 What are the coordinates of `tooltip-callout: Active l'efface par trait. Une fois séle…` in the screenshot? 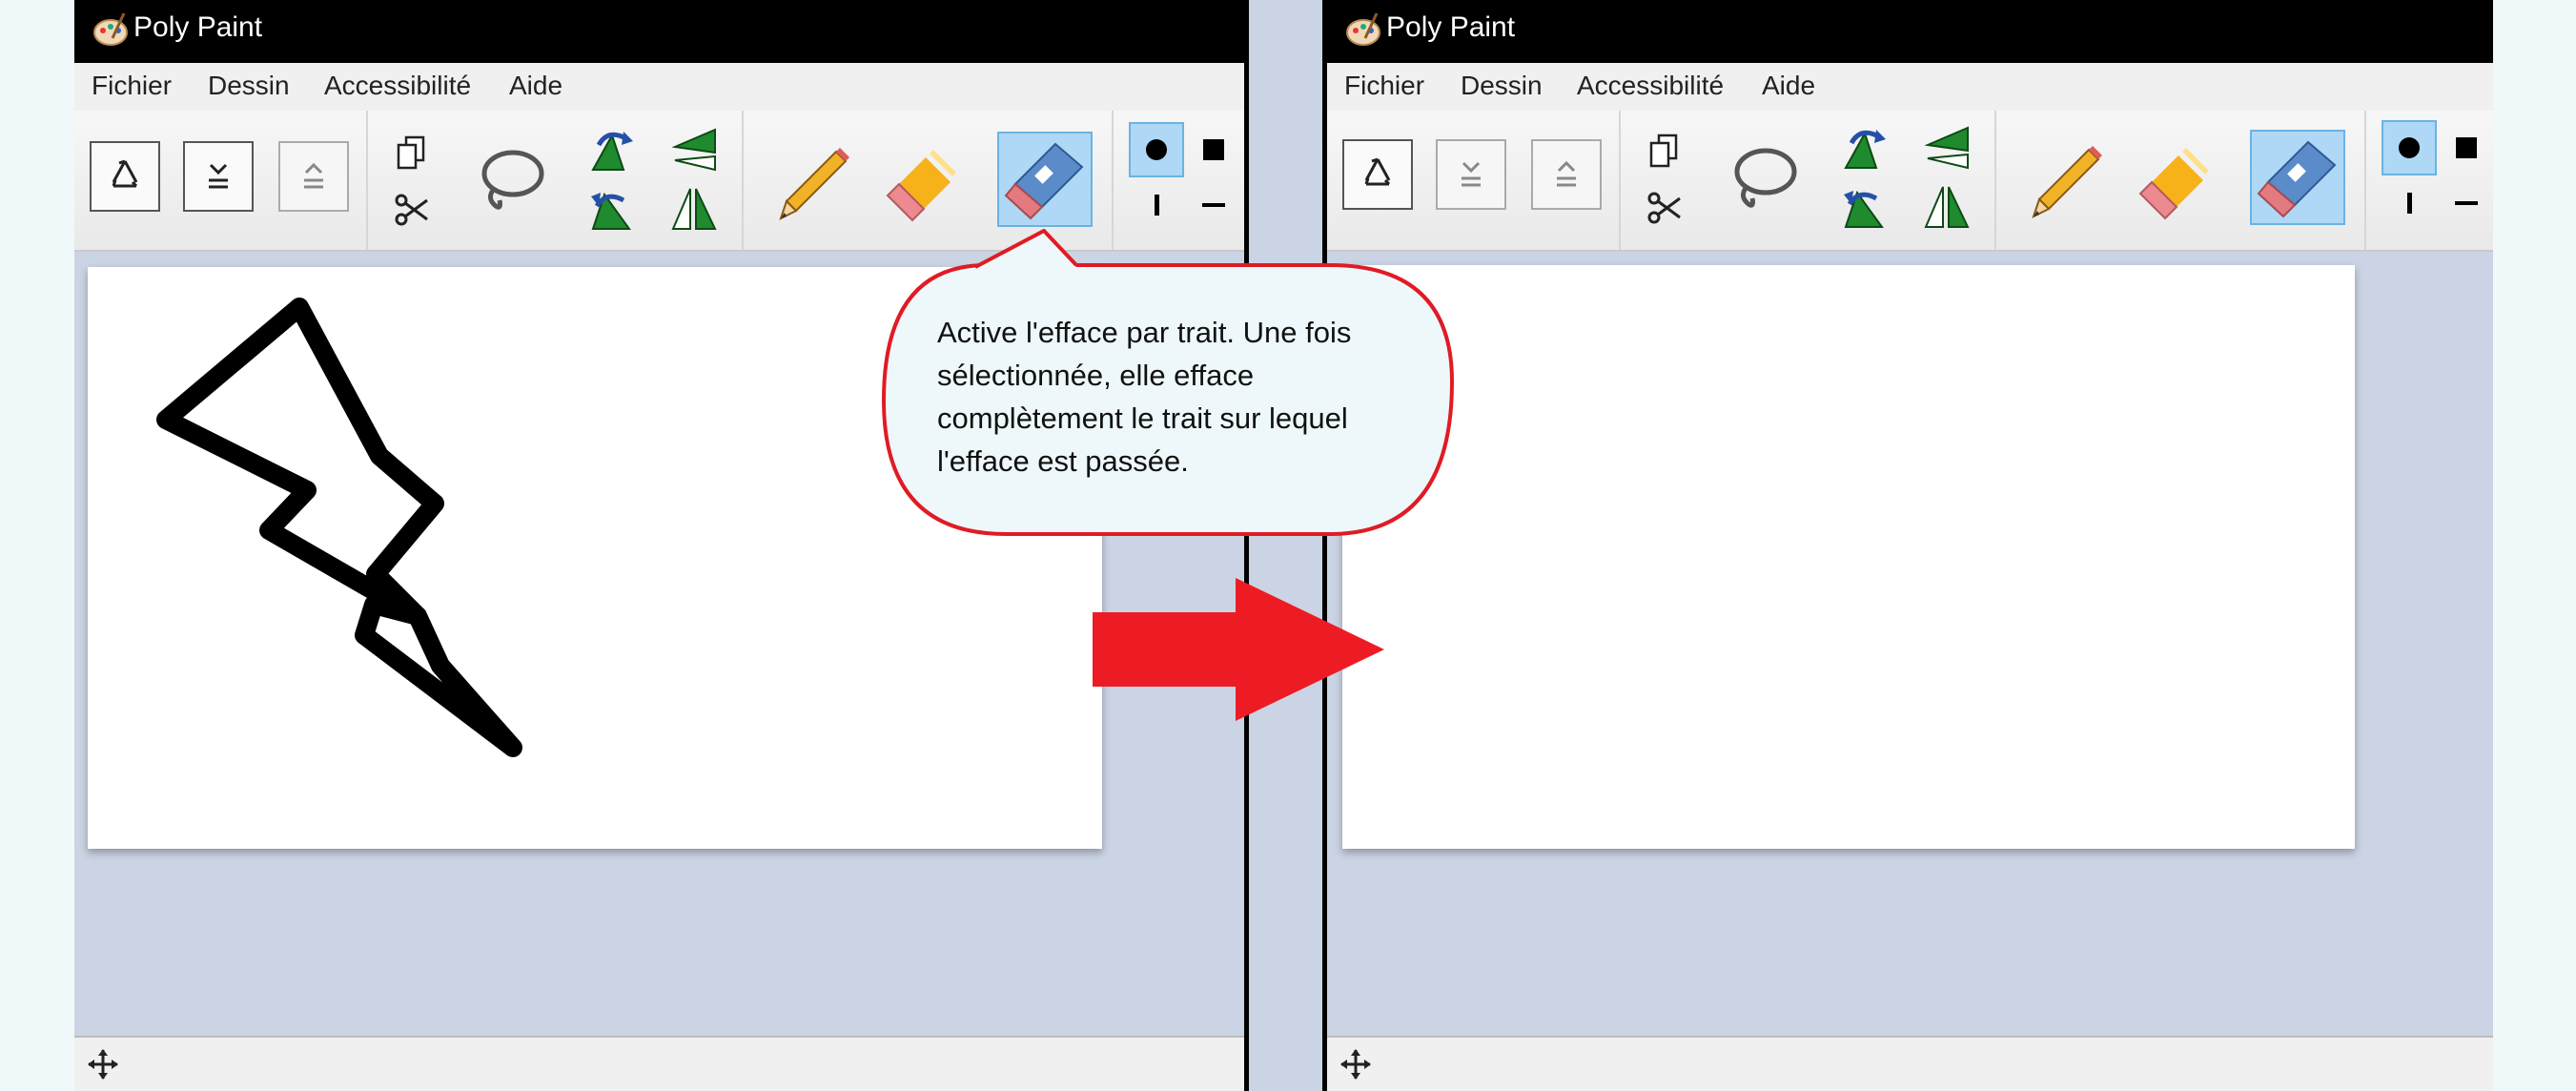 It's located at (1168, 382).